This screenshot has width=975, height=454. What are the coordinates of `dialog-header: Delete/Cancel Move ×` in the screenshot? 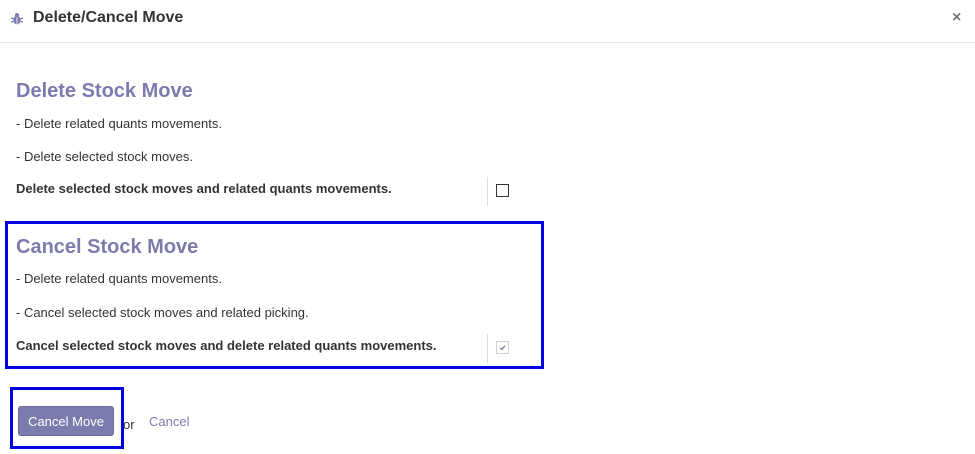 It's located at (487, 21).